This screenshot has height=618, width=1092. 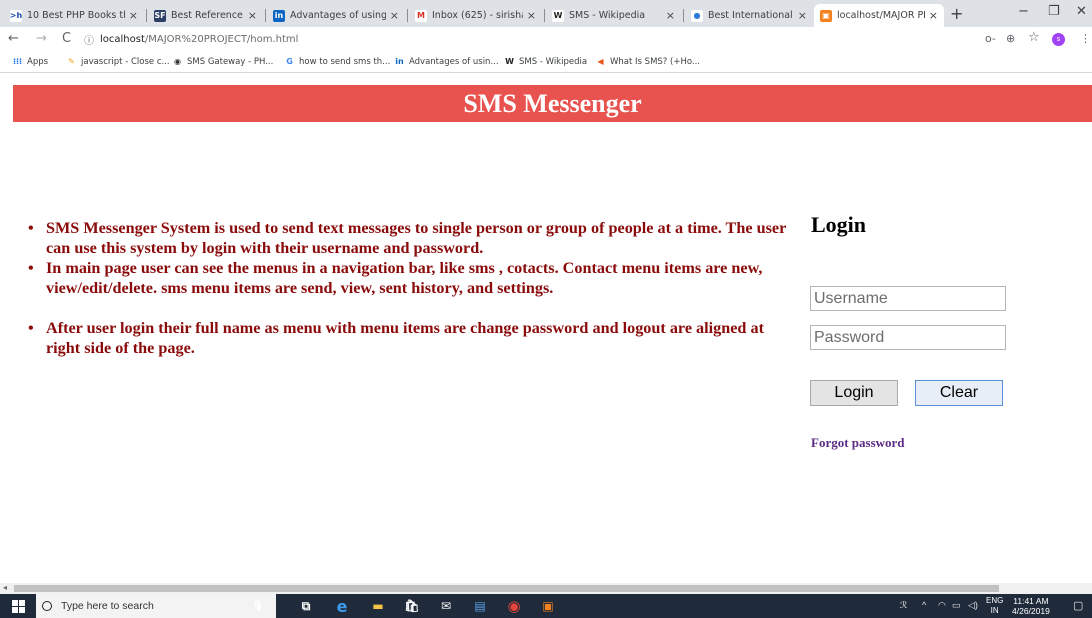 What do you see at coordinates (548, 606) in the screenshot?
I see `xampp-icon: ▣` at bounding box center [548, 606].